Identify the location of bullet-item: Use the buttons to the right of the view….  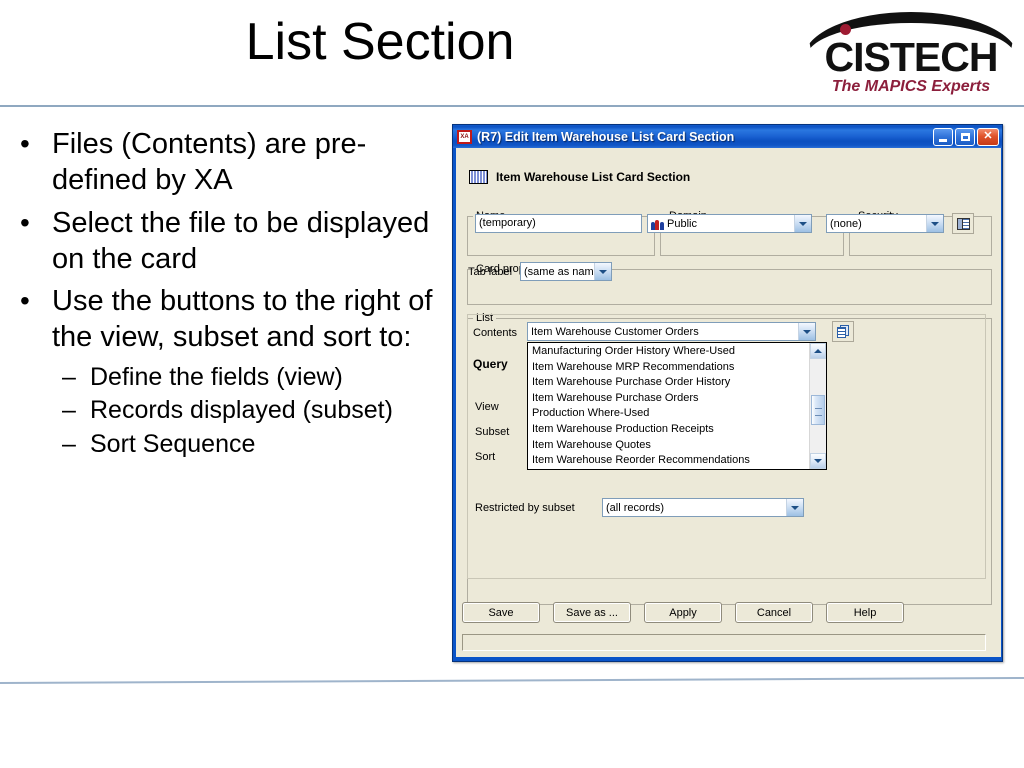
(228, 319).